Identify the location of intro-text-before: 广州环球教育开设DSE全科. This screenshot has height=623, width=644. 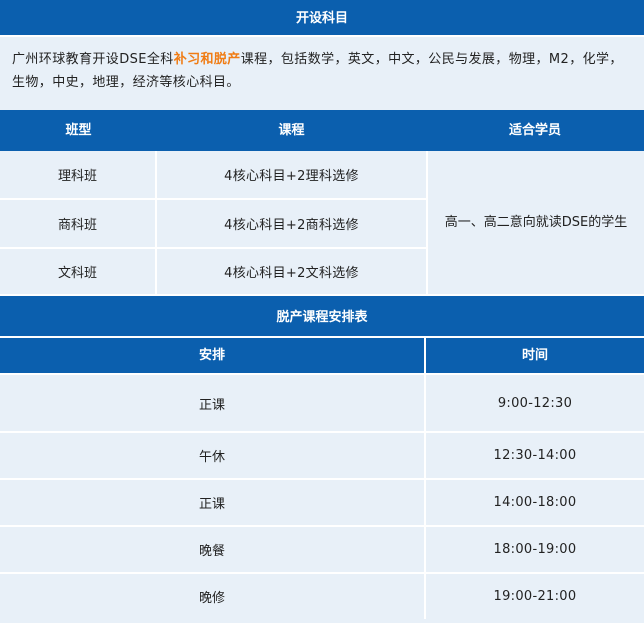
(93, 59).